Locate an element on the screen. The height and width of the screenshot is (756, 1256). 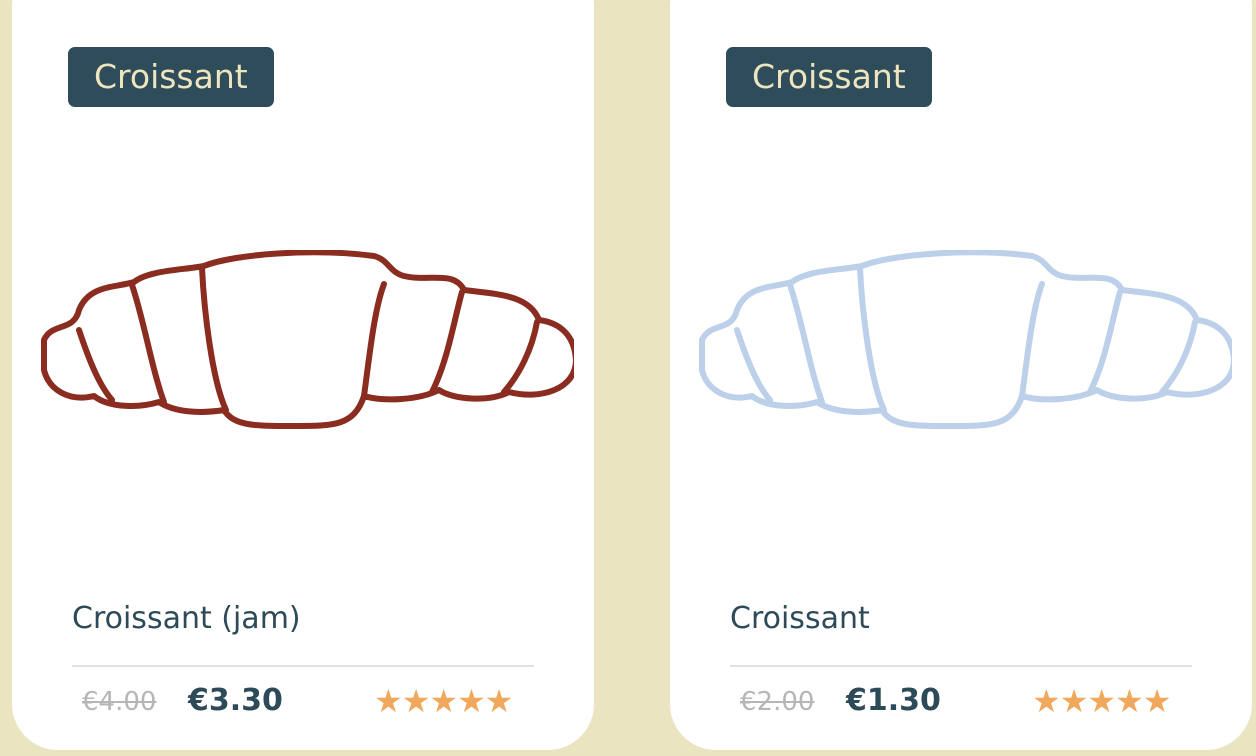
old-price: €2.00 is located at coordinates (777, 702).